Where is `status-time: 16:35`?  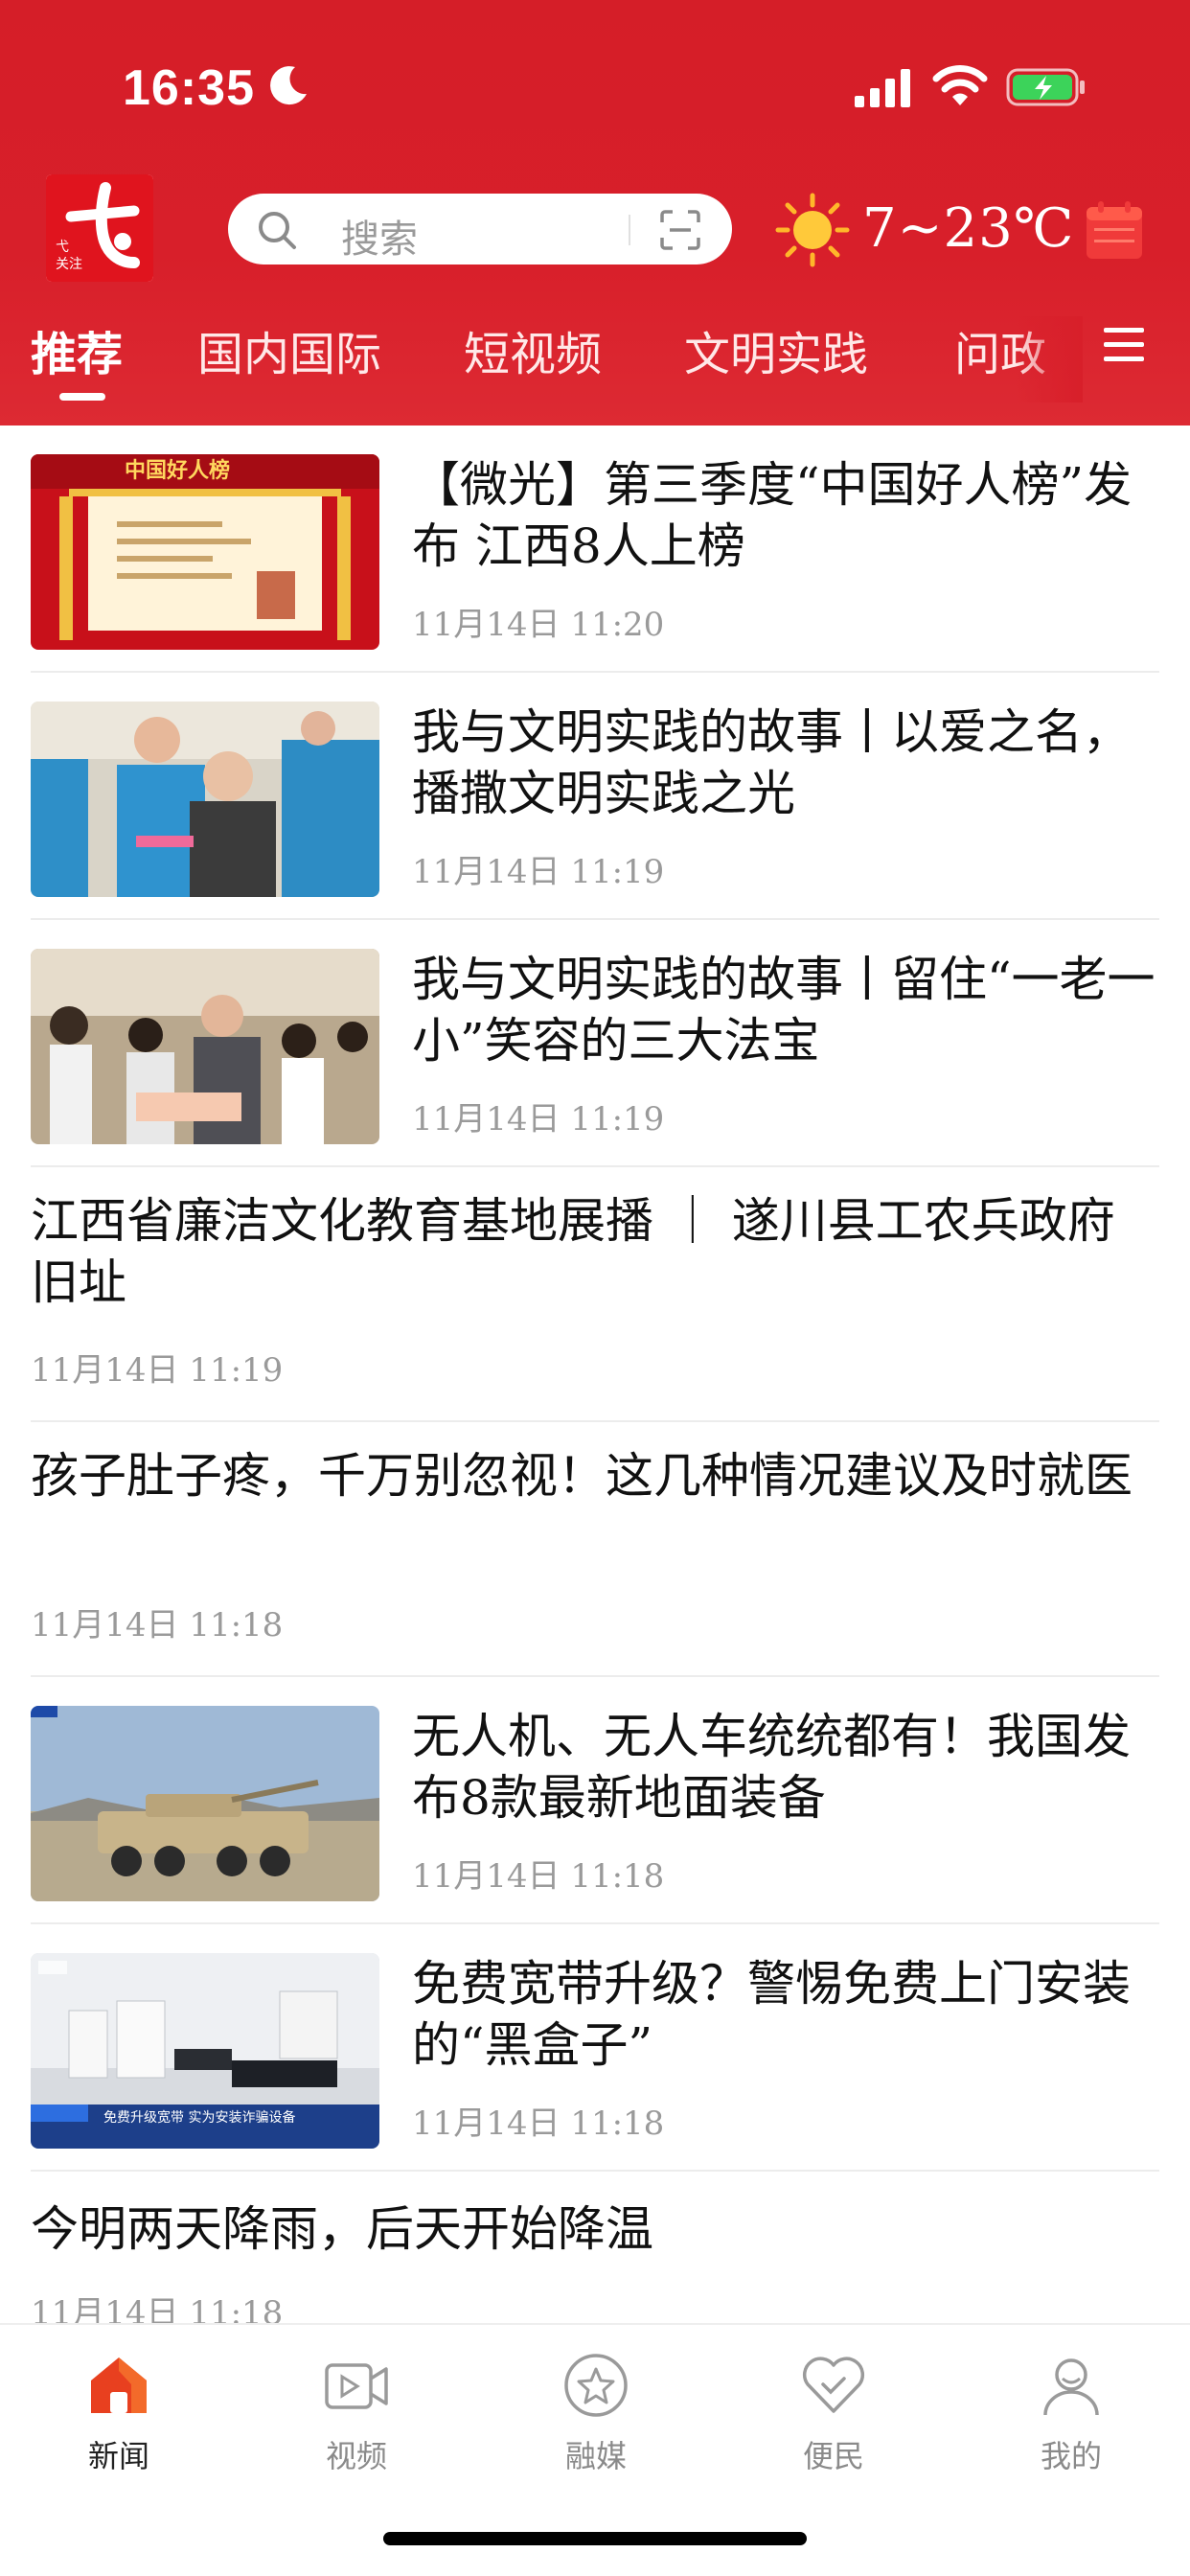
status-time: 16:35 is located at coordinates (189, 88).